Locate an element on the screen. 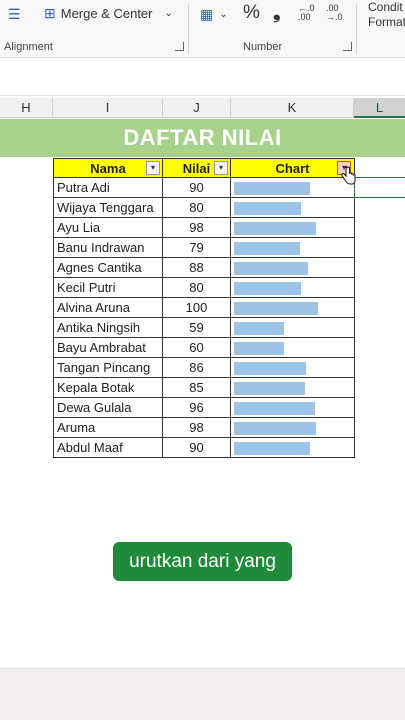 The width and height of the screenshot is (405, 720). cell-nama: Bayu Ambrabat is located at coordinates (108, 348).